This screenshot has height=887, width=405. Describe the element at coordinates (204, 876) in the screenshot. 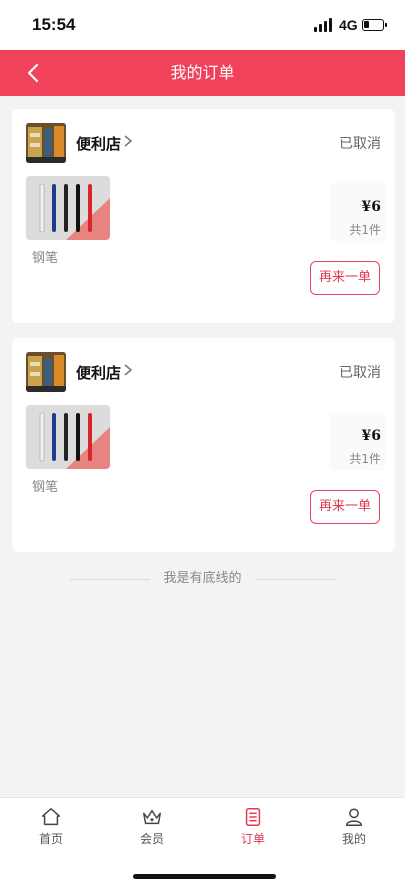

I see `home-indicator` at that location.